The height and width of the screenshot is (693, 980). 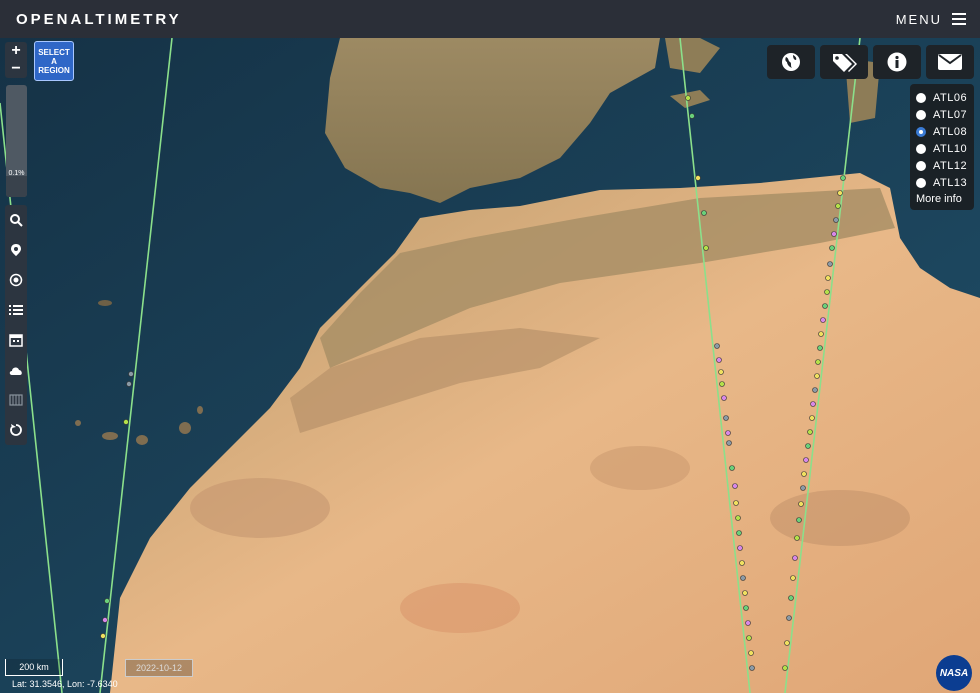 I want to click on slider-handle, so click(x=16, y=186).